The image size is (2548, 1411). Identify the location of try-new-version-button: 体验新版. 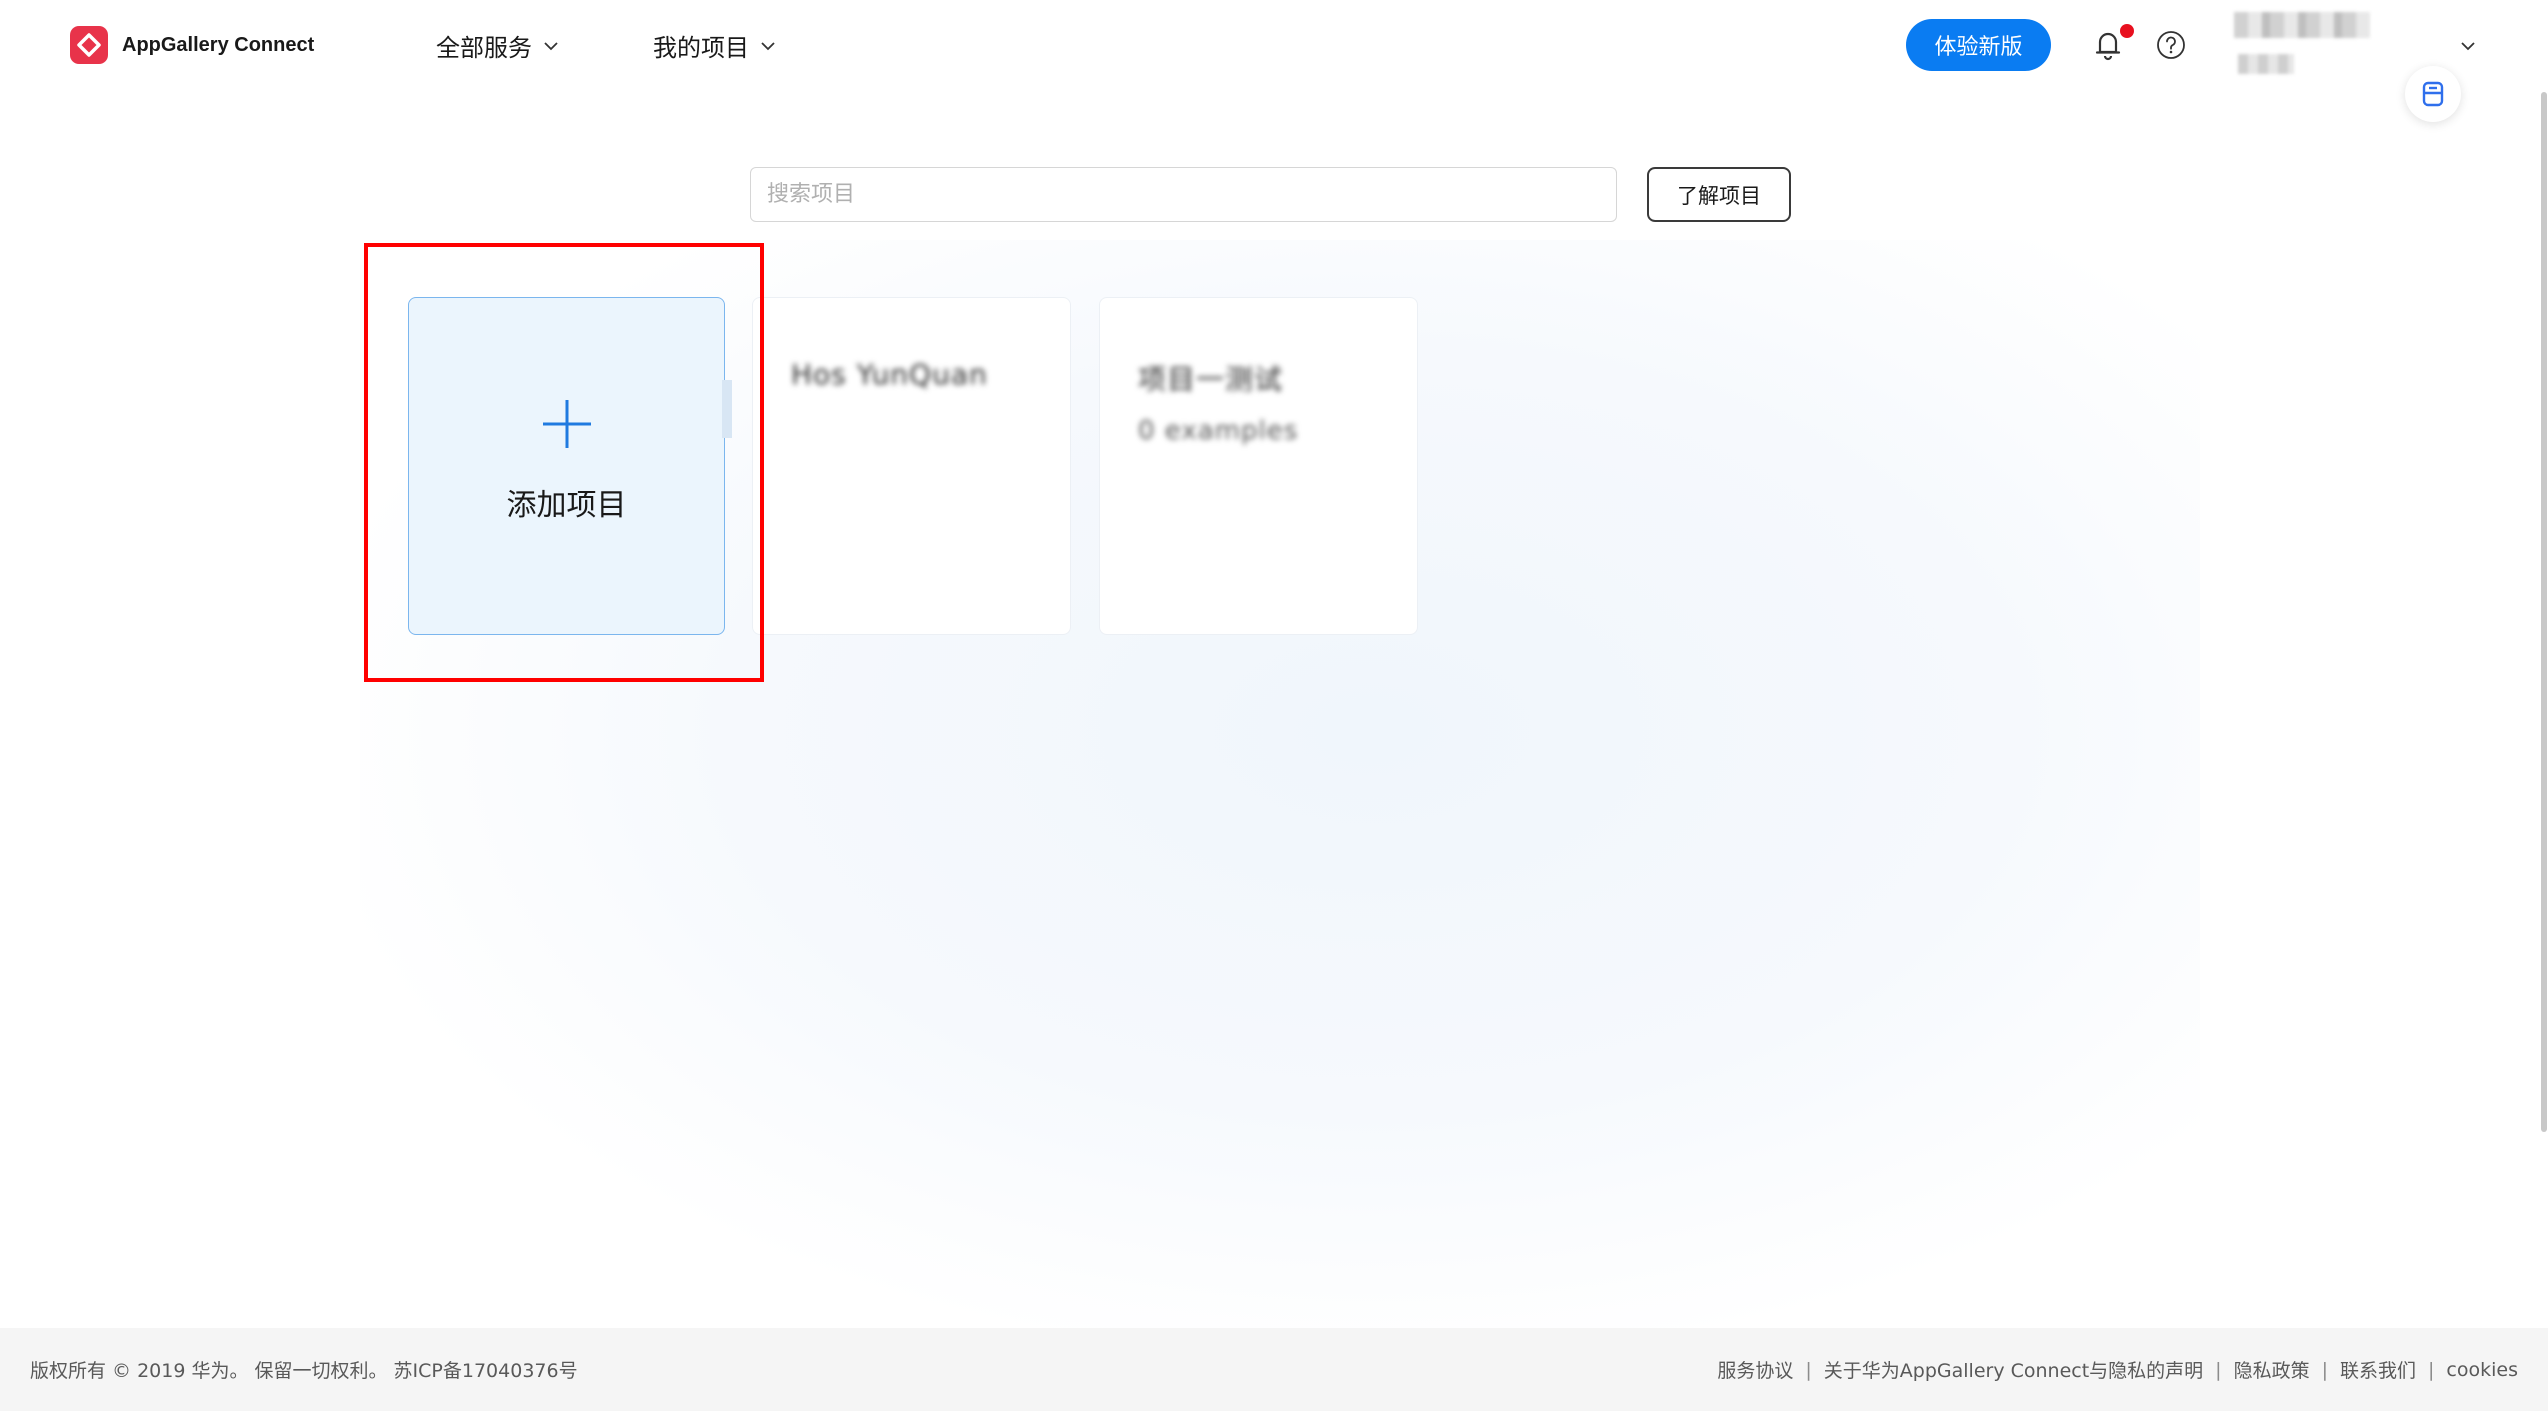
(1978, 45).